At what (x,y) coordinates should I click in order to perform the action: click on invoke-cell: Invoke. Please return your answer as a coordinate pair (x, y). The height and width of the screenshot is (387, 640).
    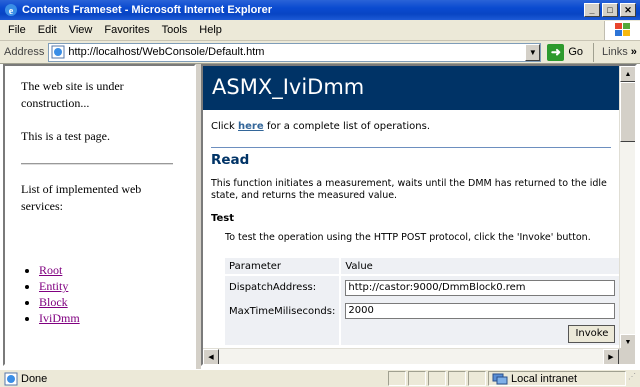
    Looking at the image, I should click on (479, 334).